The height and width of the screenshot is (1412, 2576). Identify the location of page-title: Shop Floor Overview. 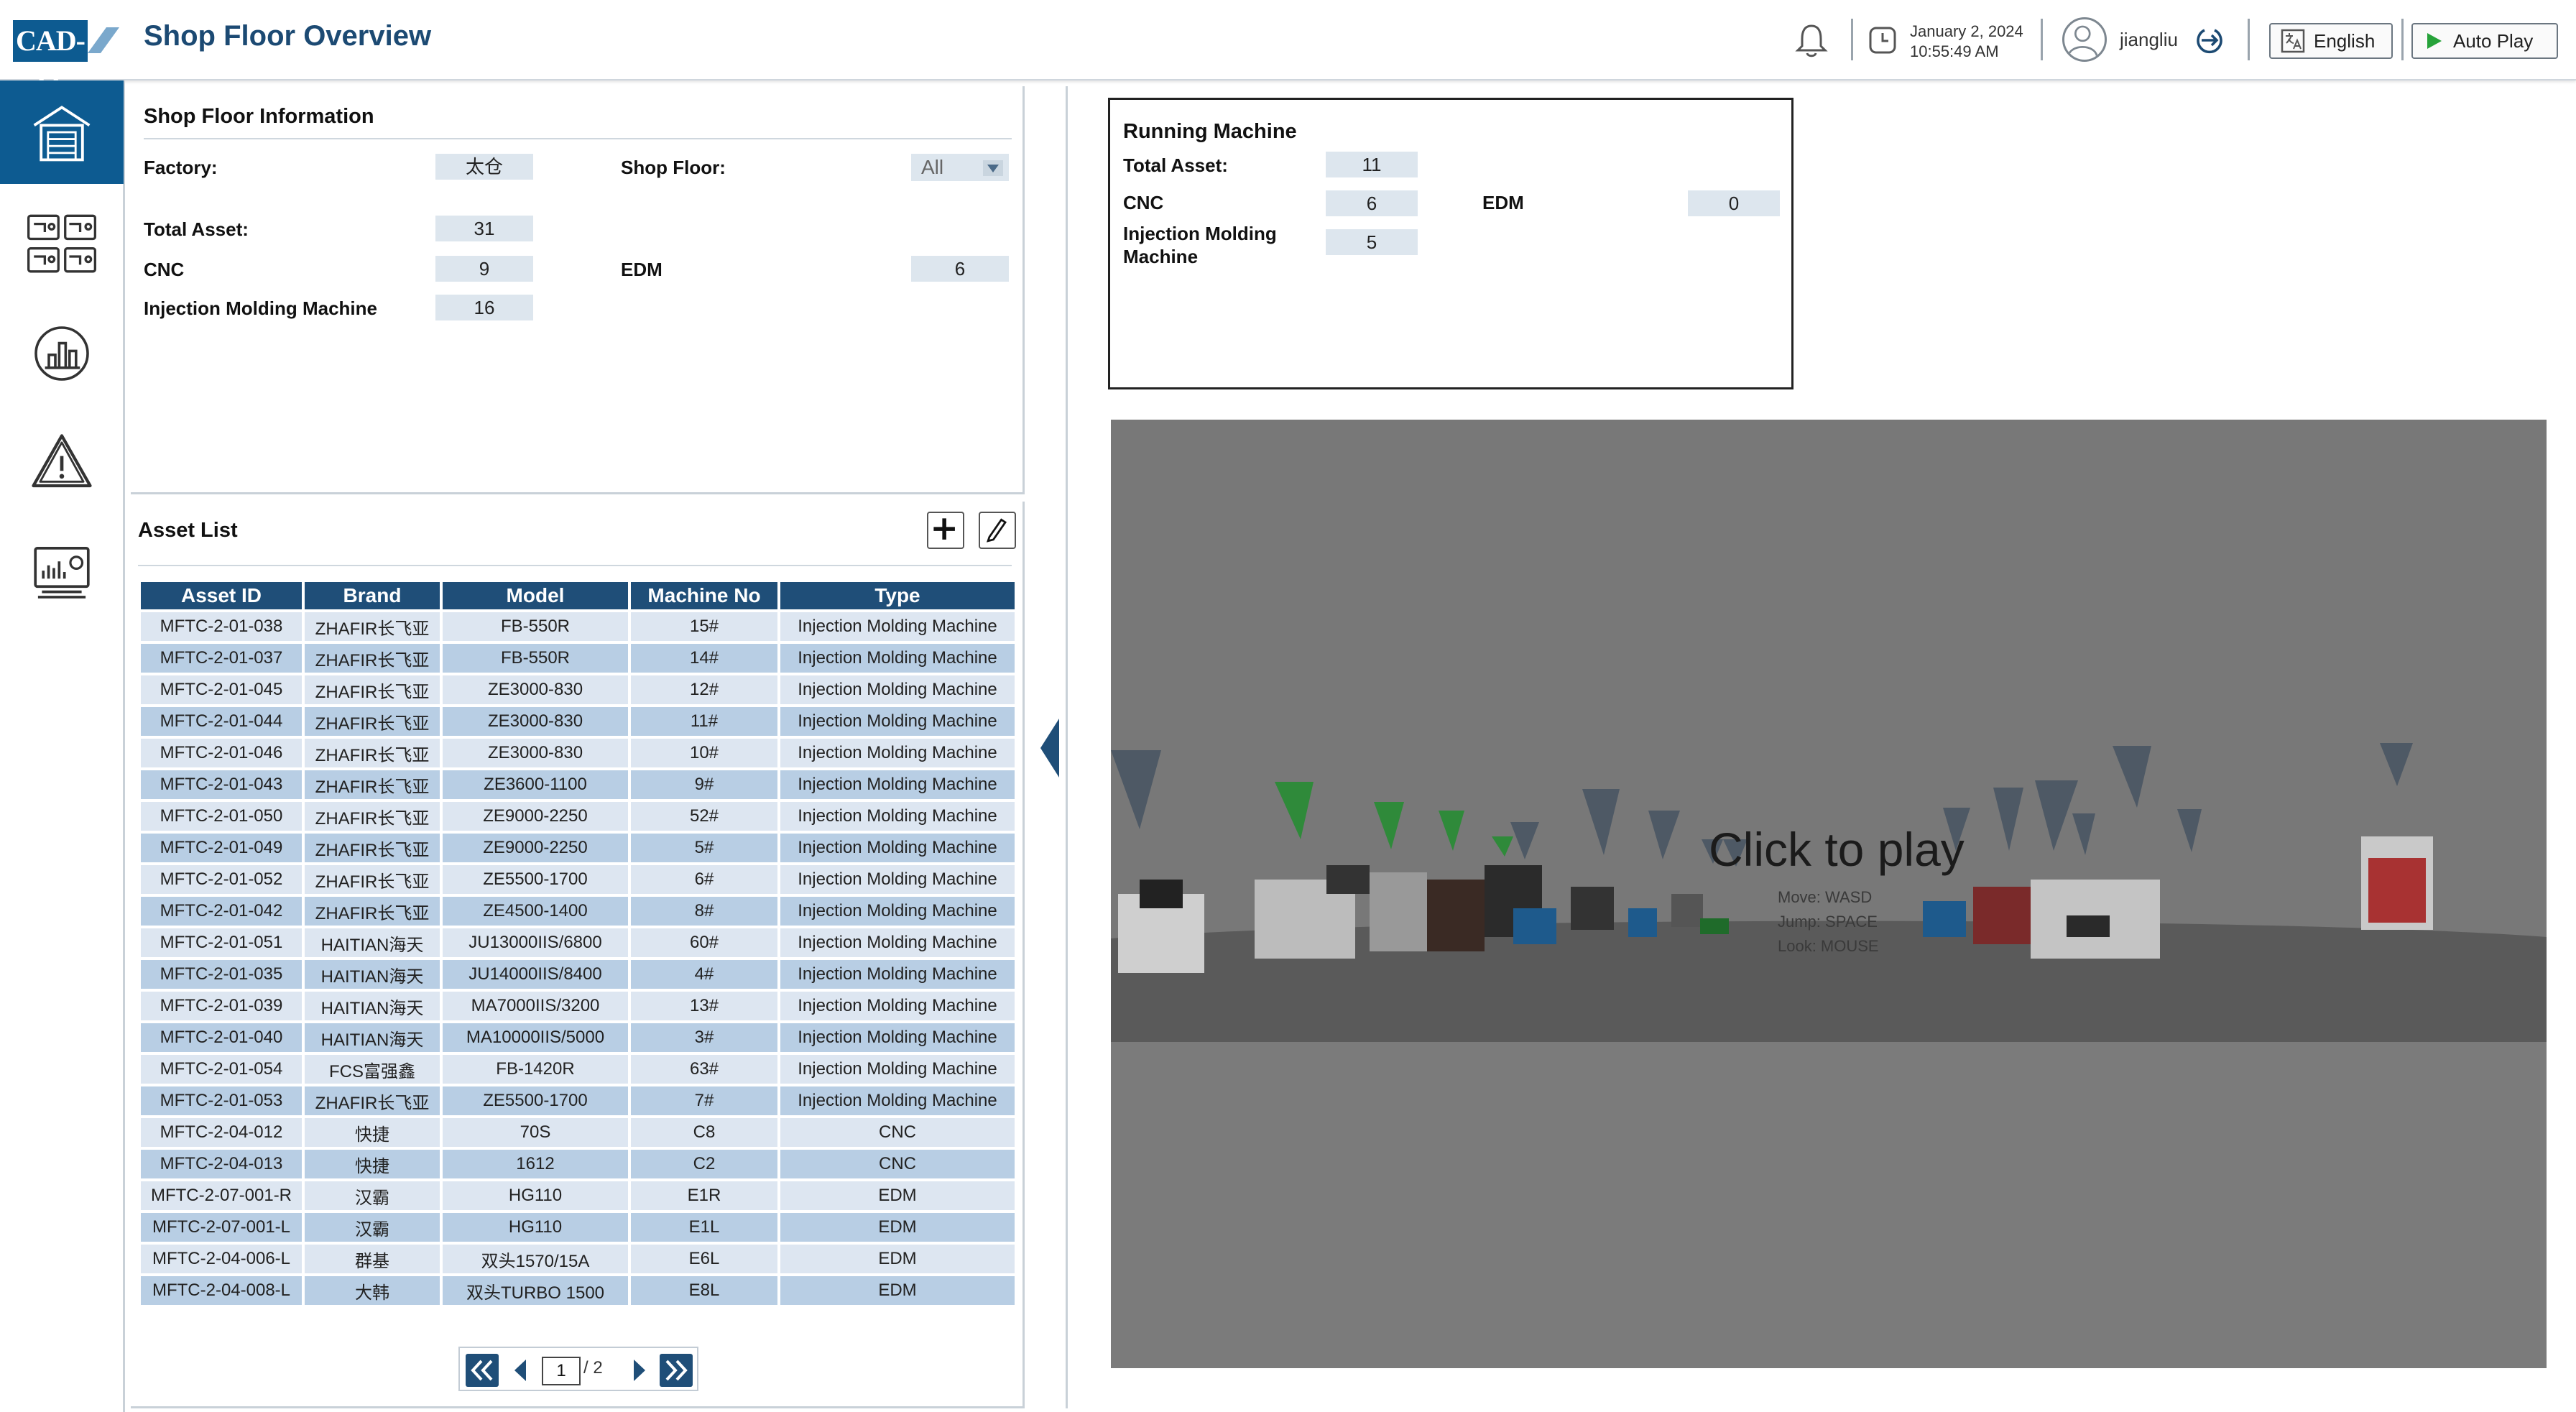
(288, 36).